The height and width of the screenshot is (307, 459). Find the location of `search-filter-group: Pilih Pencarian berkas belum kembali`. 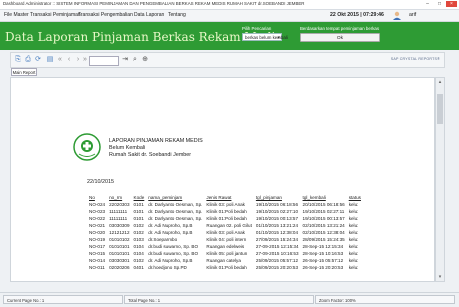

search-filter-group: Pilih Pencarian berkas belum kembali is located at coordinates (265, 34).